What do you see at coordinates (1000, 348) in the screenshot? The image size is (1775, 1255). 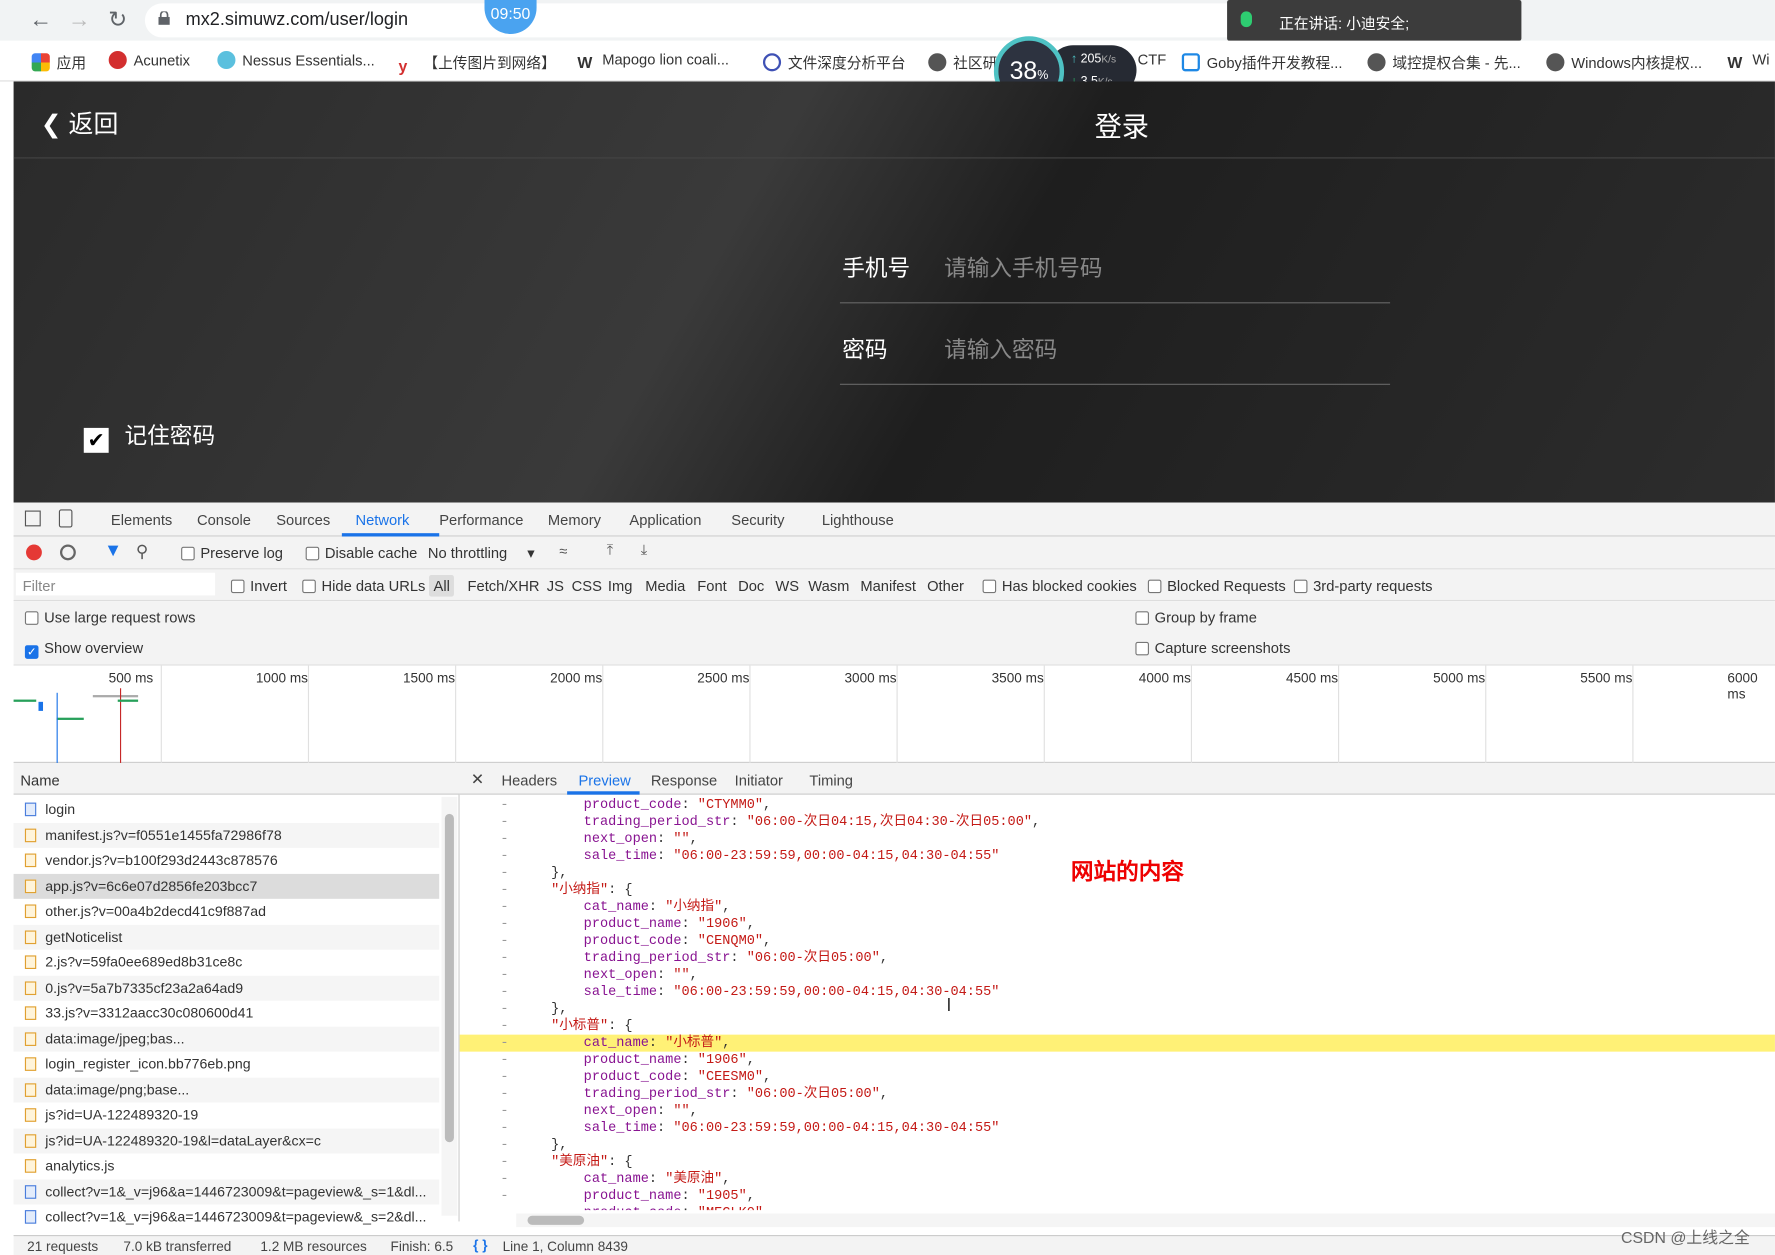 I see `password-input: 请输入密码` at bounding box center [1000, 348].